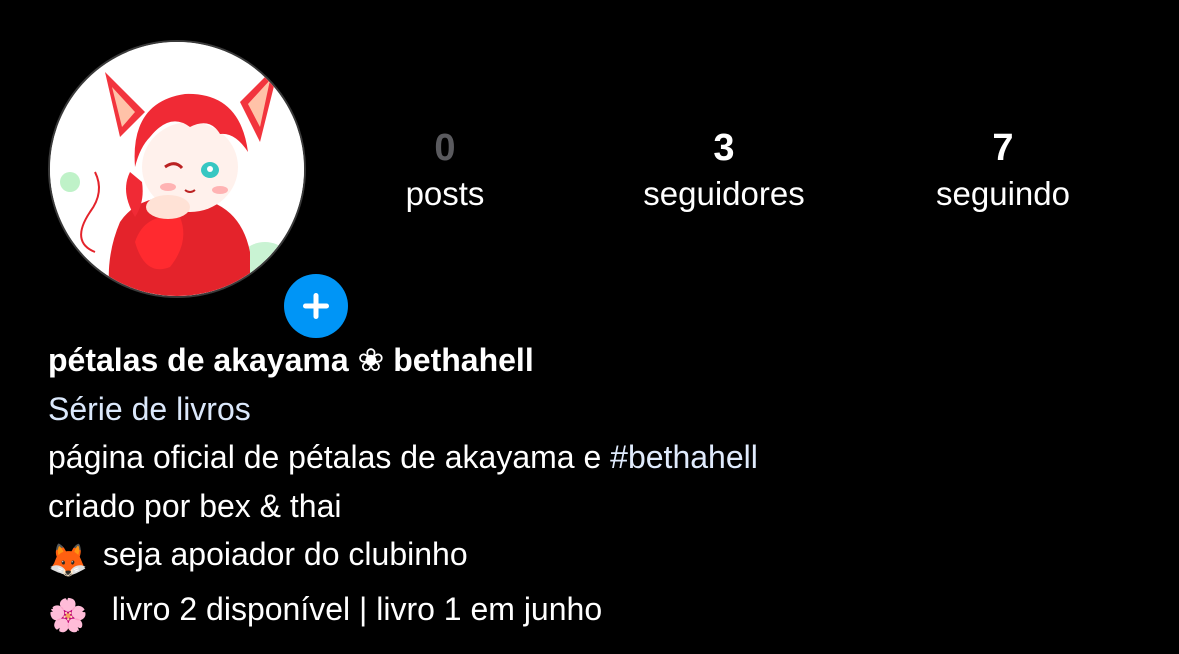 Image resolution: width=1179 pixels, height=654 pixels. Describe the element at coordinates (1003, 170) in the screenshot. I see `stat-following: 7 seguindo` at that location.